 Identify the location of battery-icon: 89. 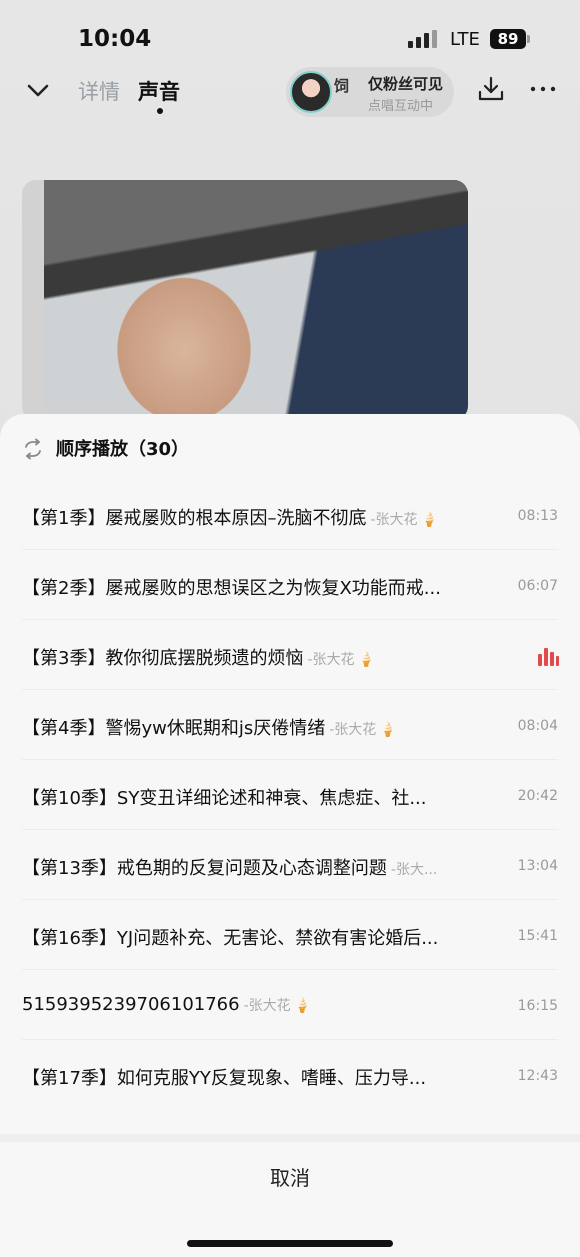
(510, 39).